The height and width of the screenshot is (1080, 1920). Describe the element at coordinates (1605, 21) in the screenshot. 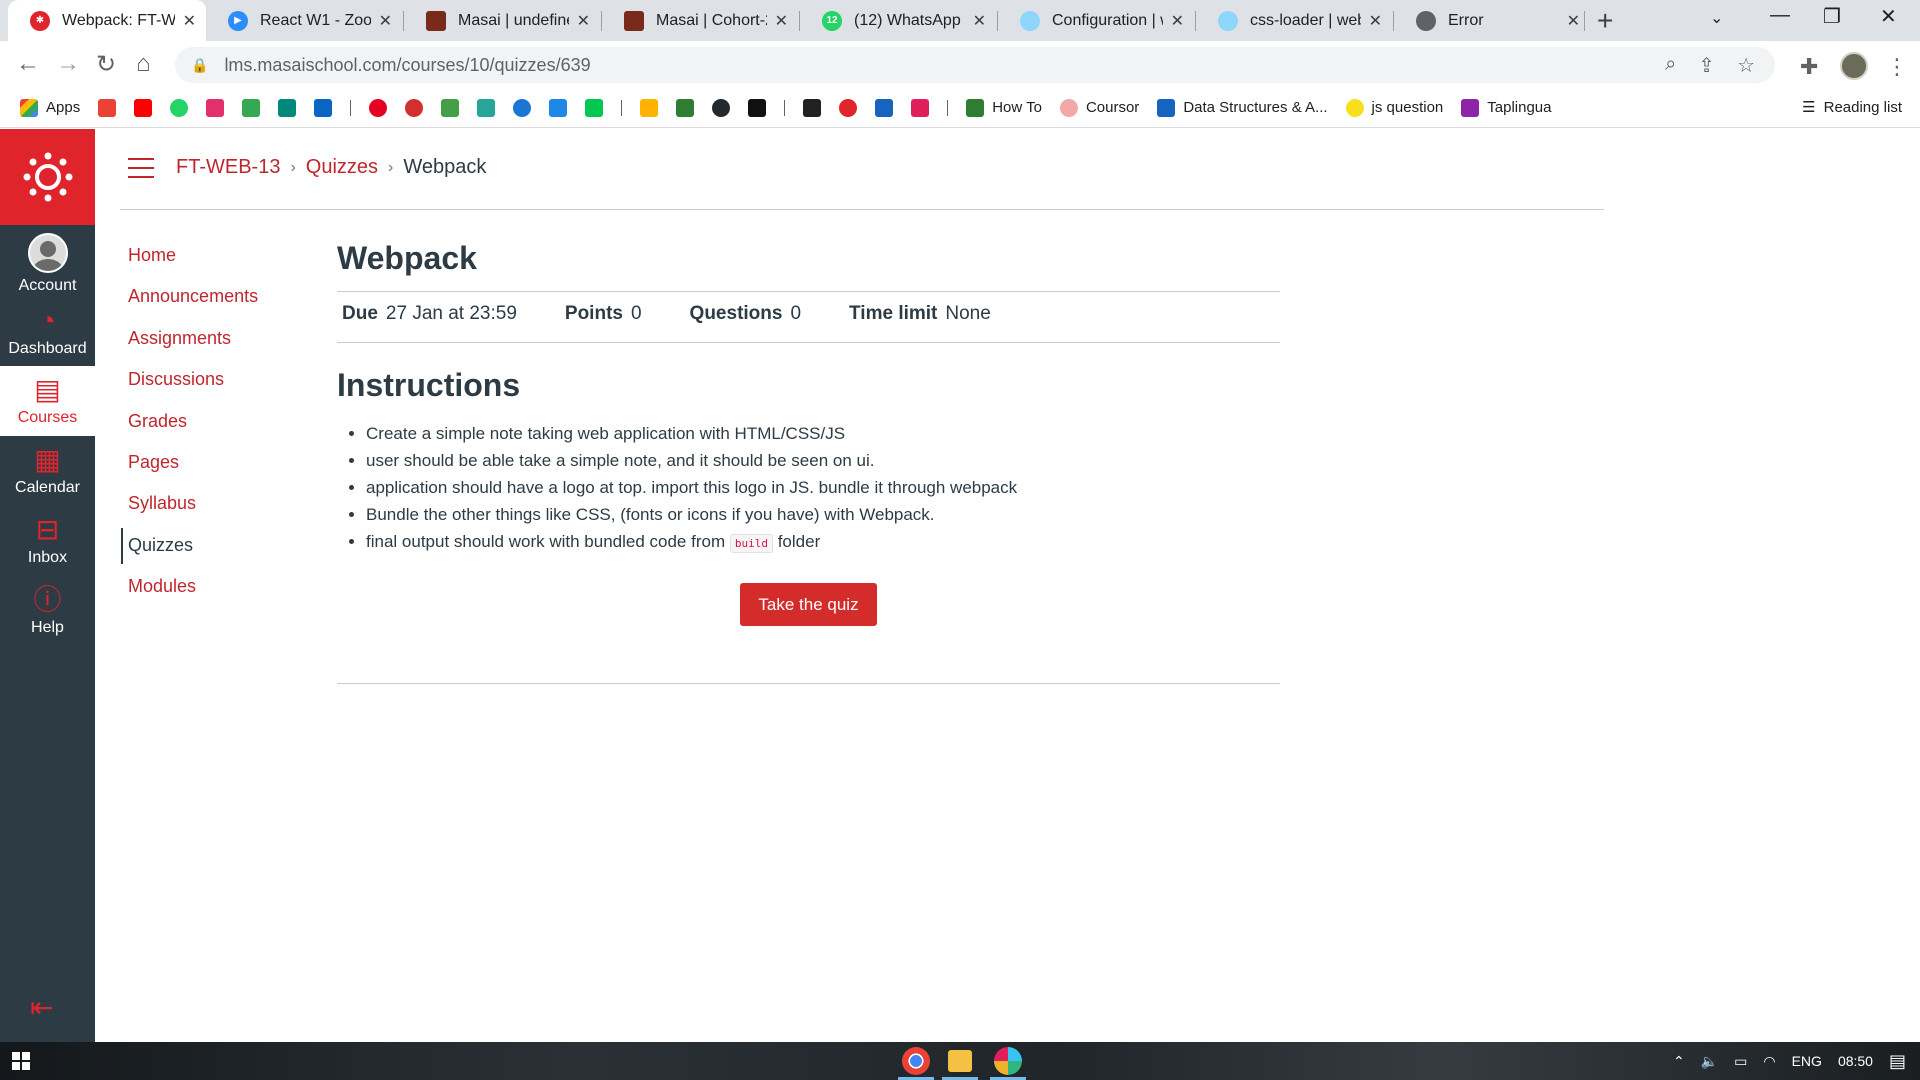

I see `new-tab-icon: +` at that location.